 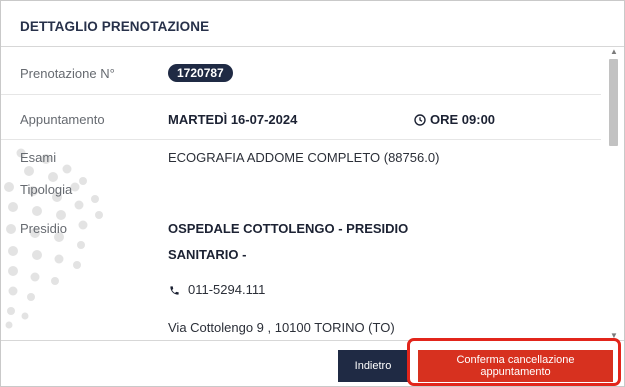 I want to click on highlight-annotation, so click(x=514, y=362).